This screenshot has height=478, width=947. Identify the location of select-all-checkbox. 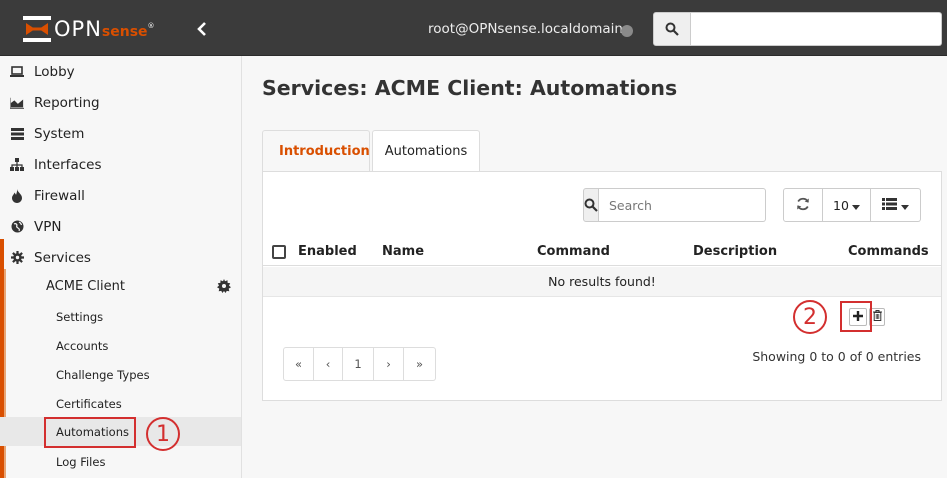
(279, 252).